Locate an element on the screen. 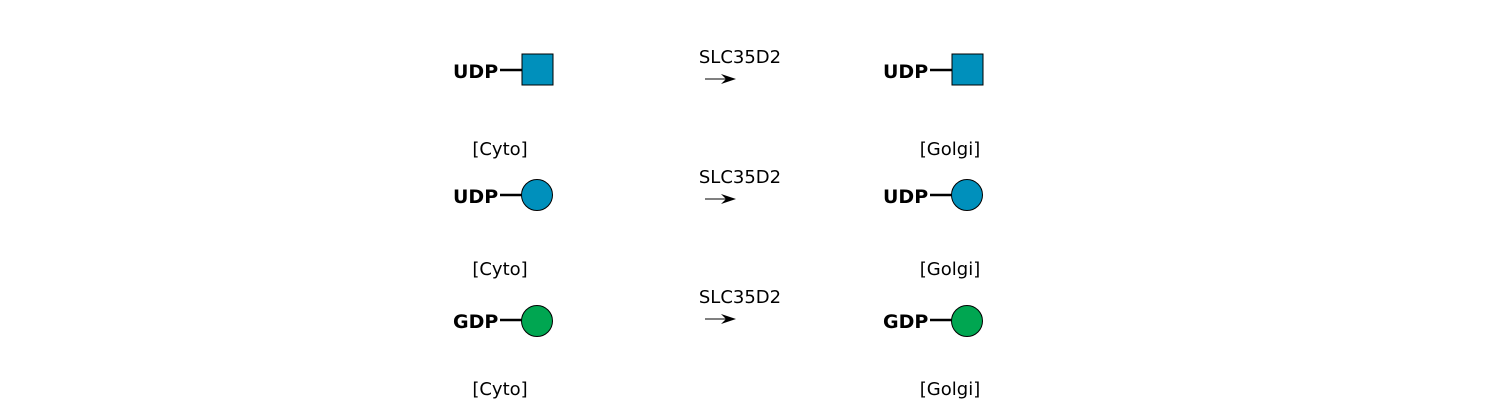 Image resolution: width=1500 pixels, height=400 pixels. product-3-glycan-circle-icon is located at coordinates (967, 321).